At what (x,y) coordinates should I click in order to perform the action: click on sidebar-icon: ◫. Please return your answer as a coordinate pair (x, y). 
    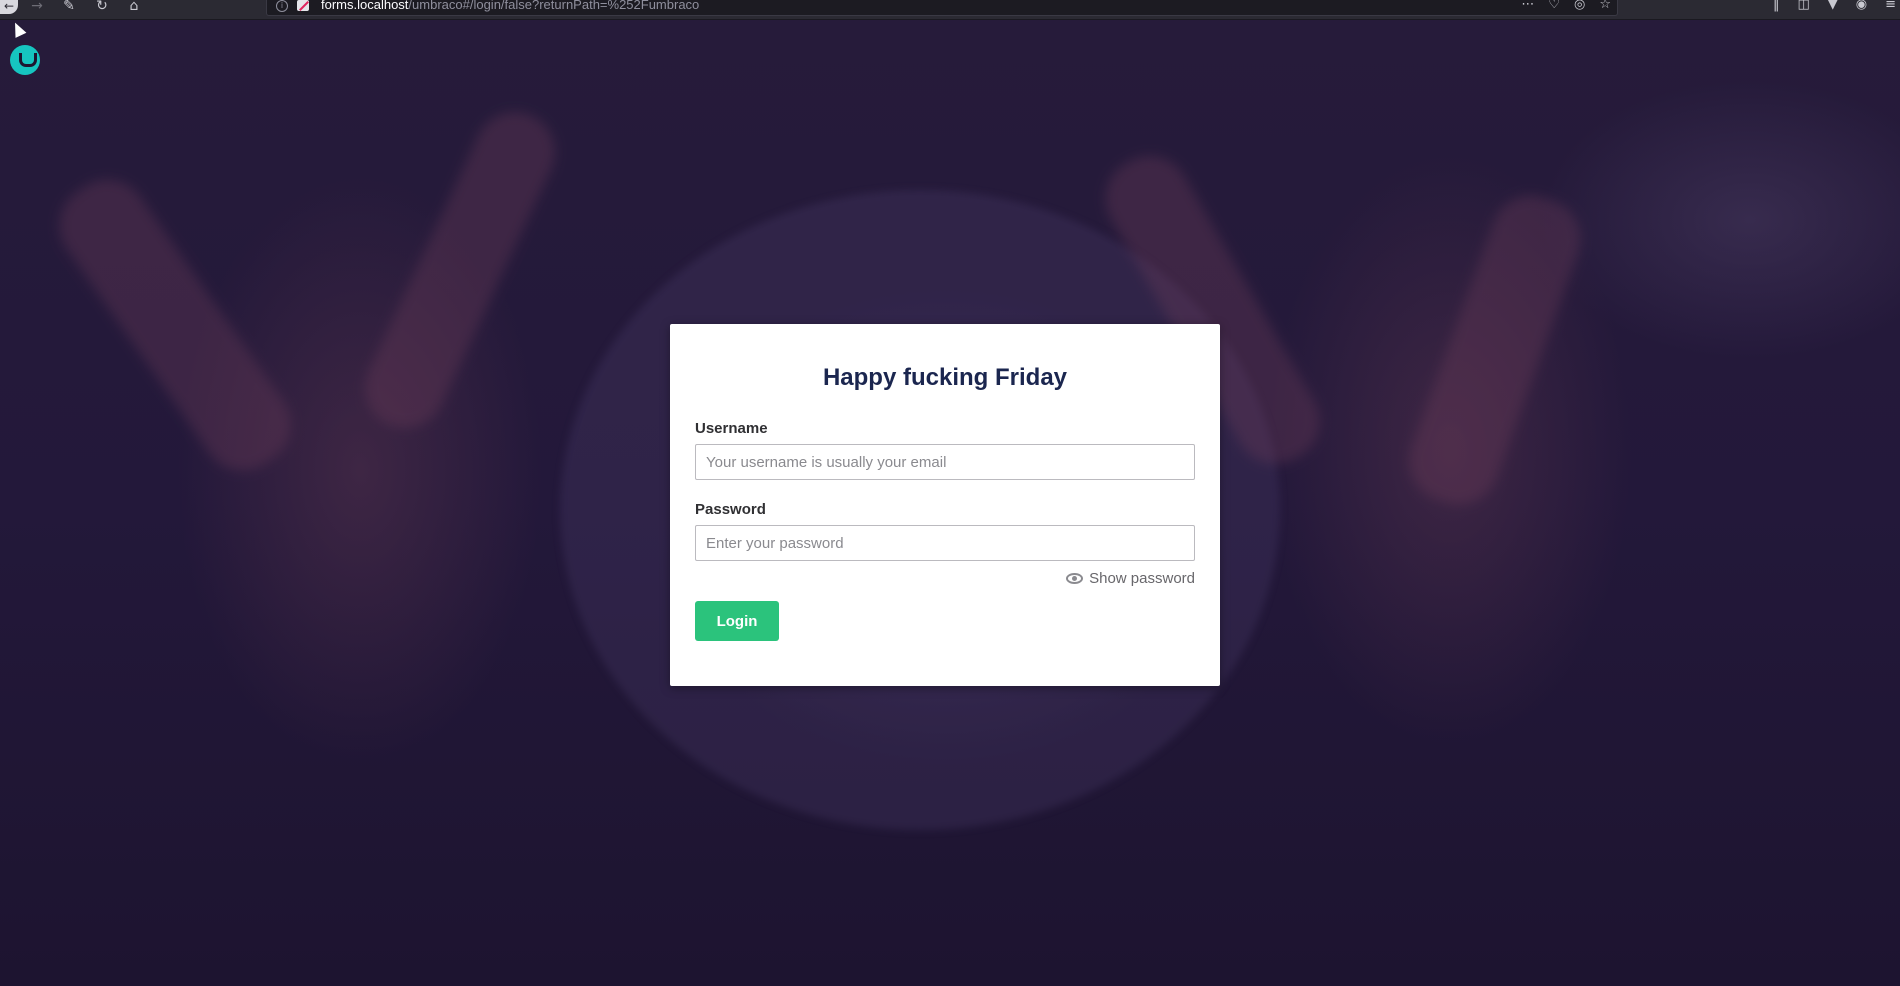
    Looking at the image, I should click on (1803, 7).